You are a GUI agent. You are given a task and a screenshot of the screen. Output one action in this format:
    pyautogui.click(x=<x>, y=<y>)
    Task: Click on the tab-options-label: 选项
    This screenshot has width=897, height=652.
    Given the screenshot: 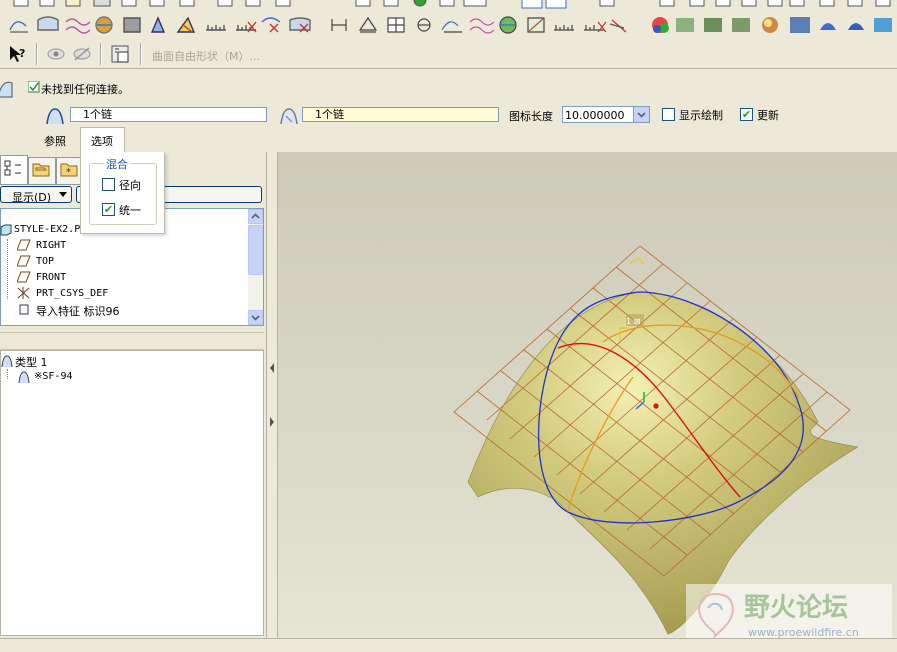 What is the action you would take?
    pyautogui.click(x=102, y=141)
    